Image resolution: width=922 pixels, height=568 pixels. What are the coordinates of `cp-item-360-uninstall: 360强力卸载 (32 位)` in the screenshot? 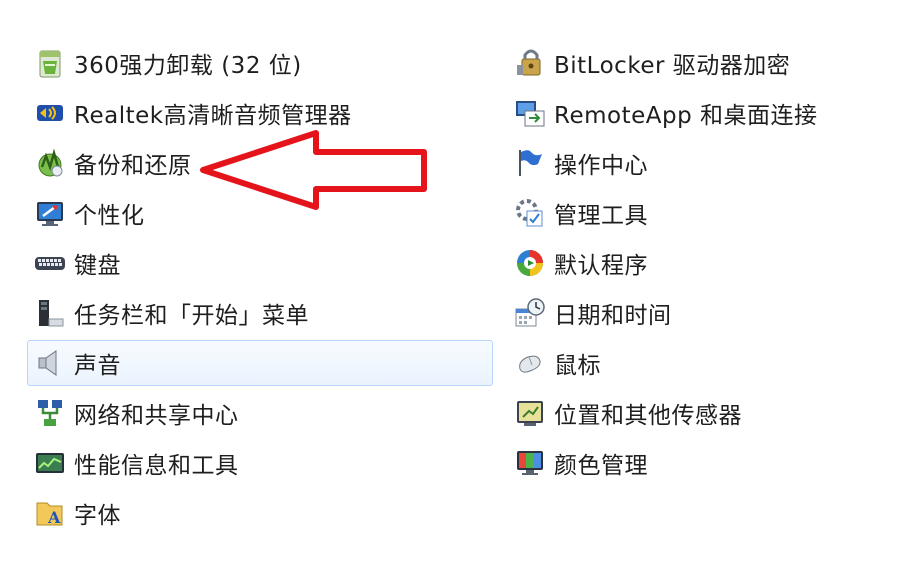 It's located at (260, 63).